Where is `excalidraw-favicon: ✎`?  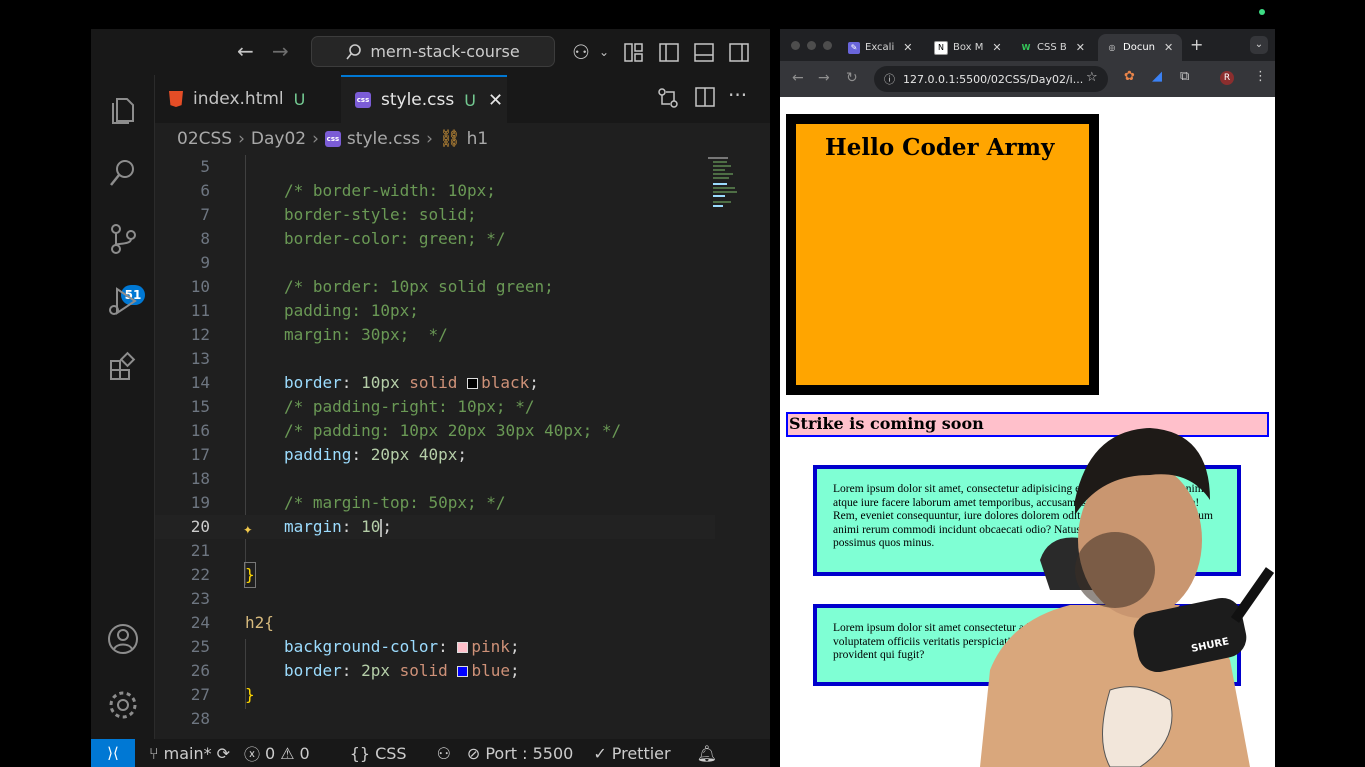 excalidraw-favicon: ✎ is located at coordinates (854, 47).